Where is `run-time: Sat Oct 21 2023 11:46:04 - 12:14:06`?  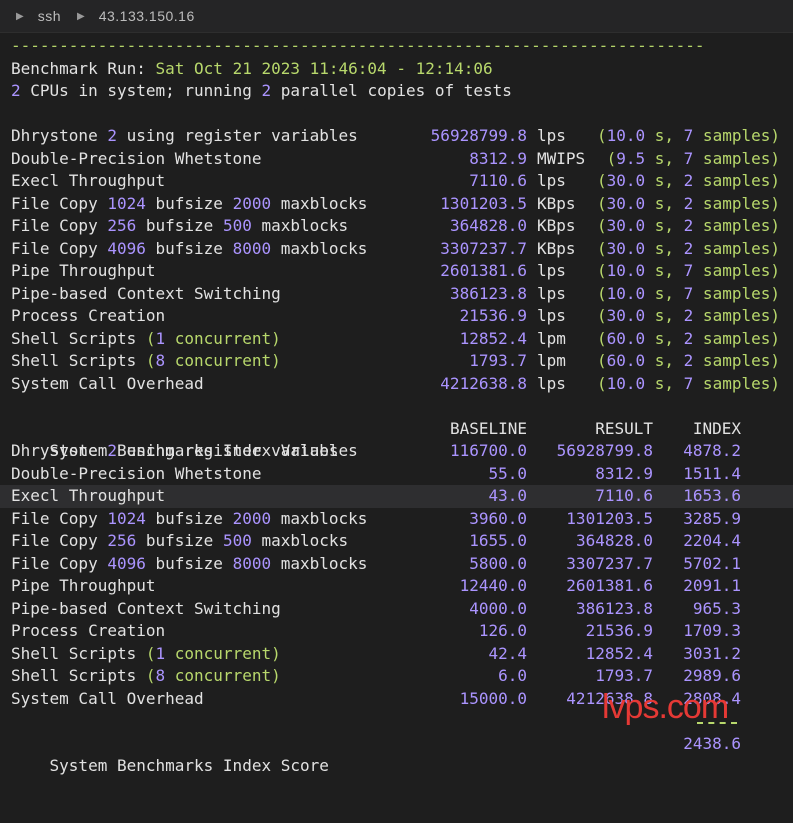
run-time: Sat Oct 21 2023 11:46:04 - 12:14:06 is located at coordinates (324, 68).